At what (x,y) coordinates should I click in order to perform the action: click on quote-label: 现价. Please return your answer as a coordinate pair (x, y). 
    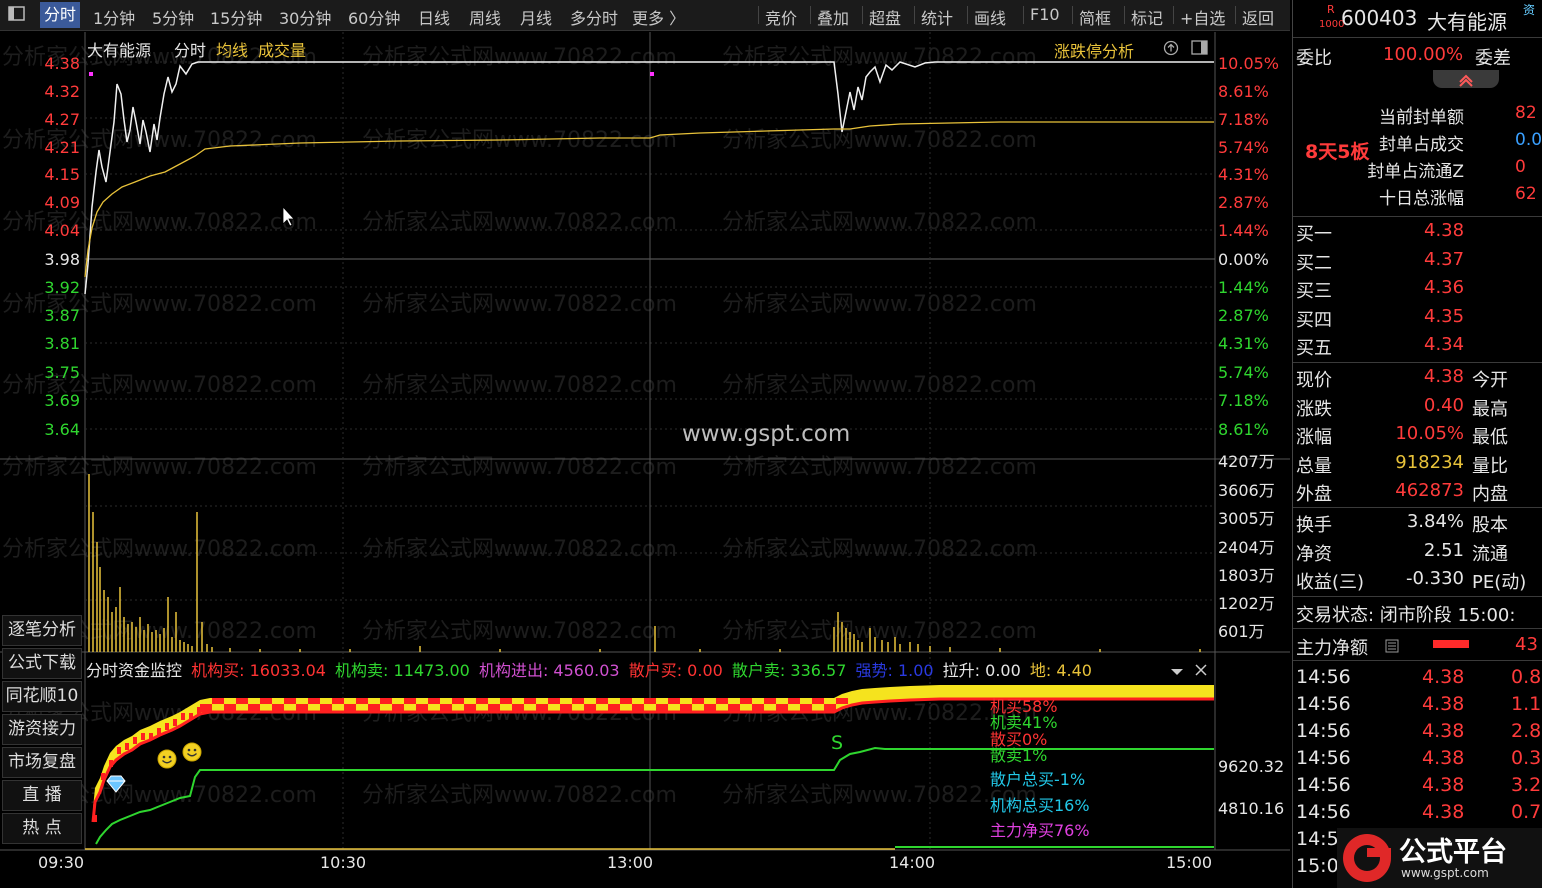
    Looking at the image, I should click on (1314, 380).